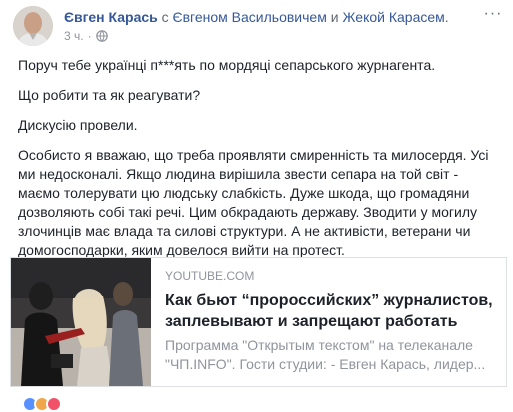  What do you see at coordinates (165, 17) in the screenshot?
I see `with-prefix: с` at bounding box center [165, 17].